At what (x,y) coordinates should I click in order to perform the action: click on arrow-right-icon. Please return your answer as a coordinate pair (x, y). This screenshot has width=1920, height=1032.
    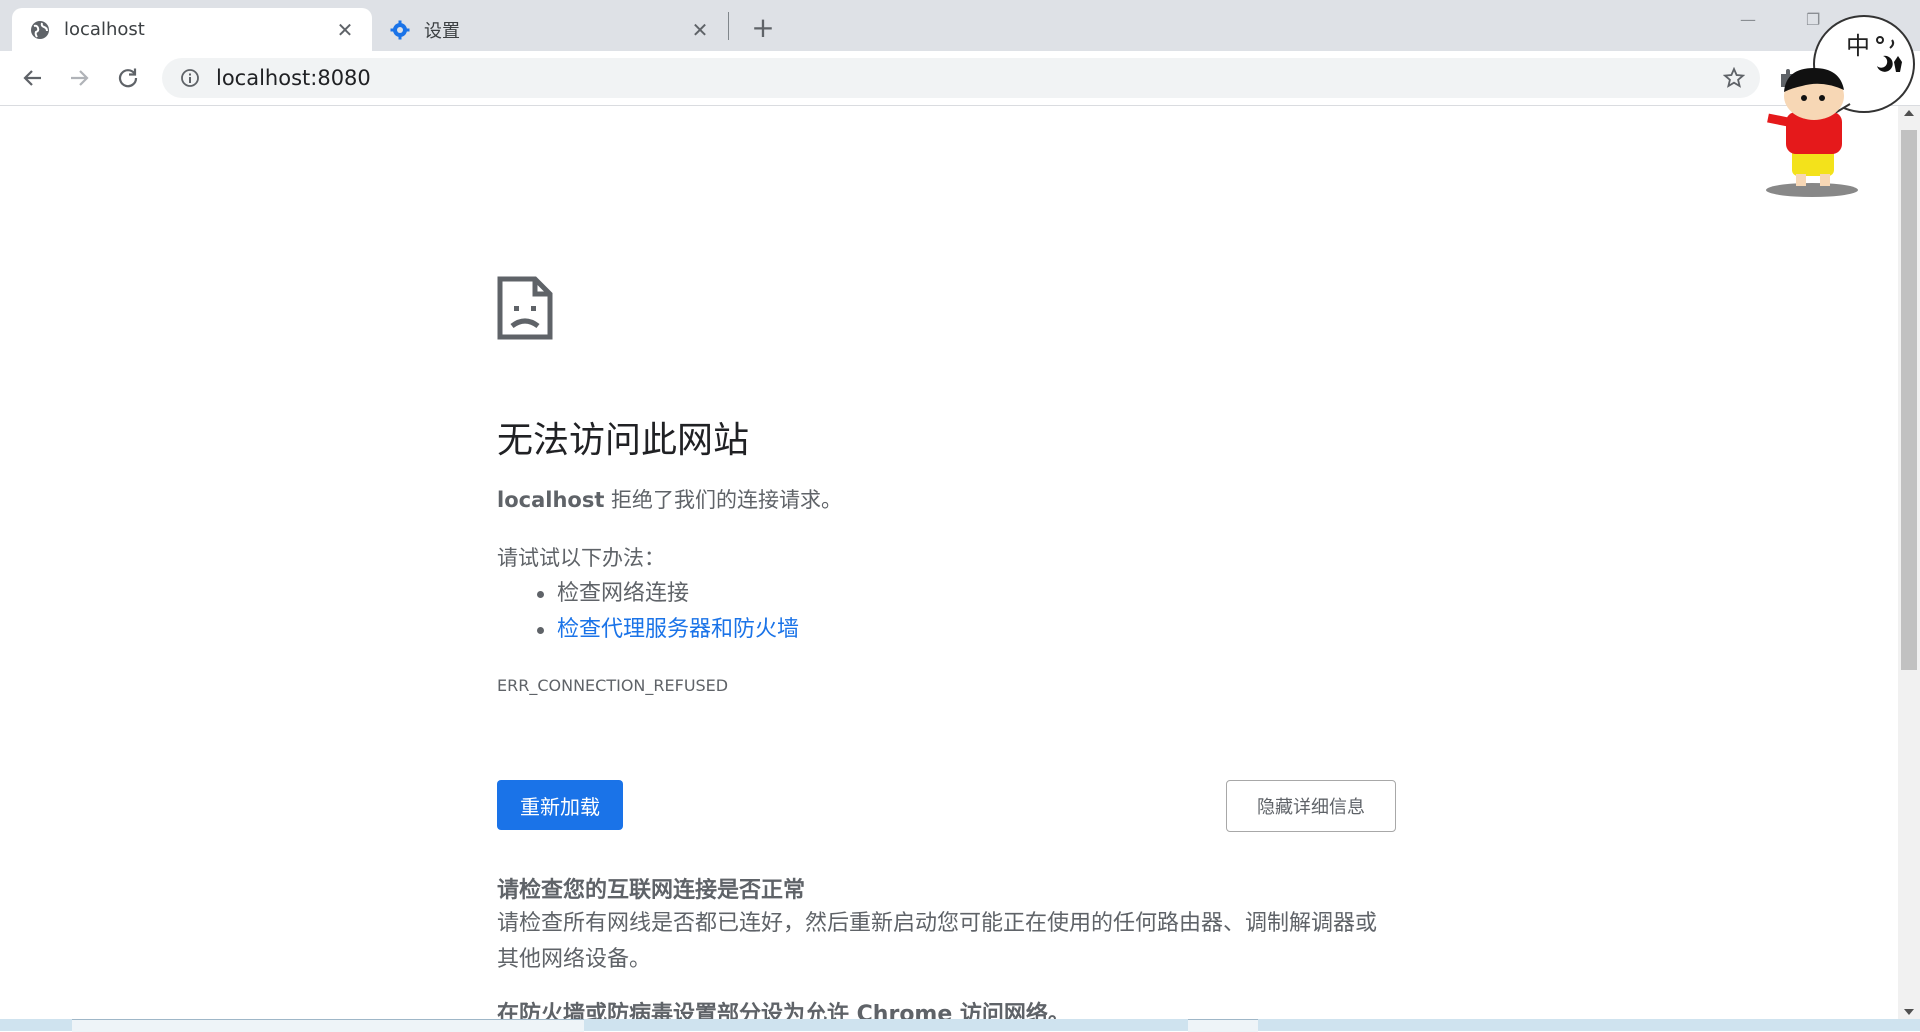
    Looking at the image, I should click on (80, 78).